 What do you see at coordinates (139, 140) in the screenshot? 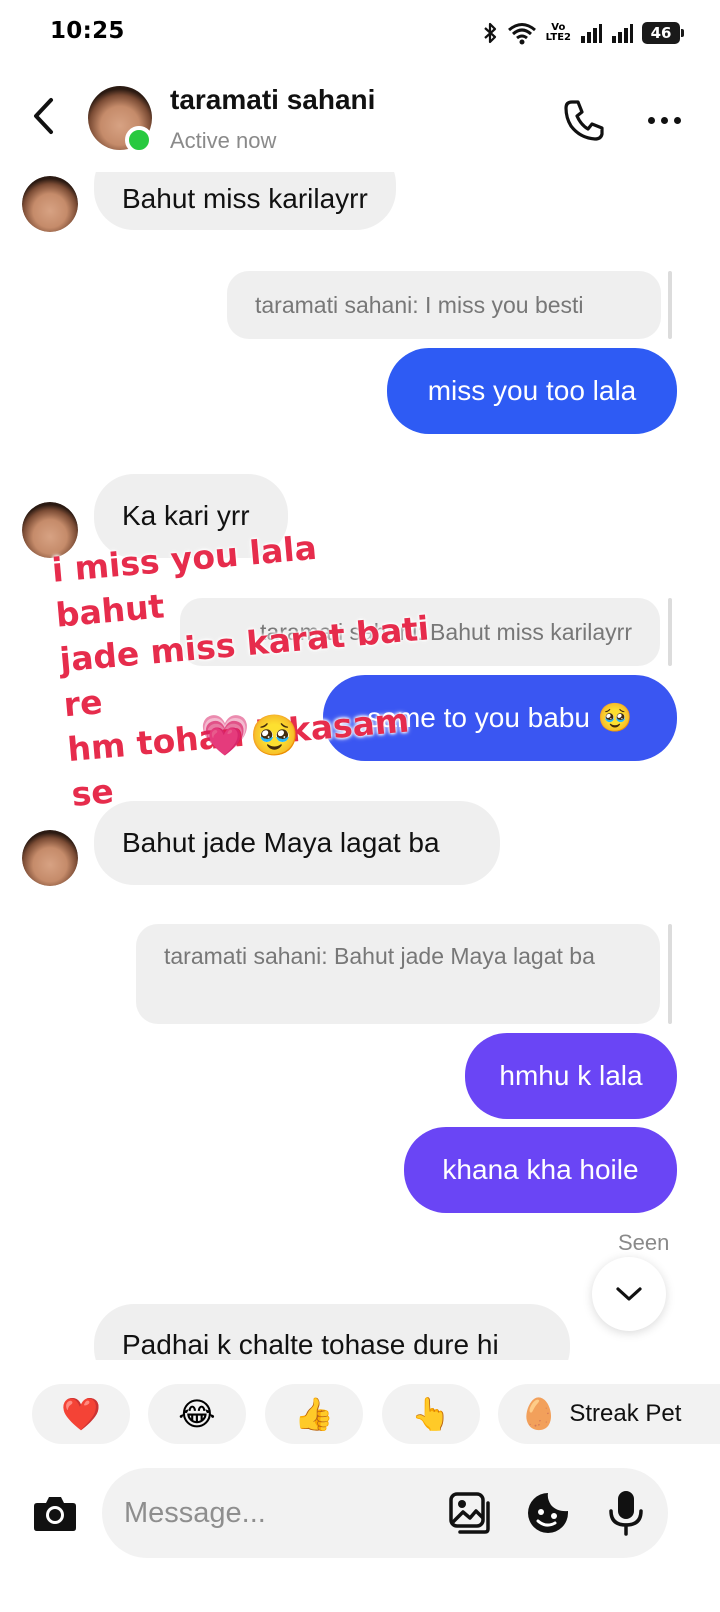
I see `active-status-dot` at bounding box center [139, 140].